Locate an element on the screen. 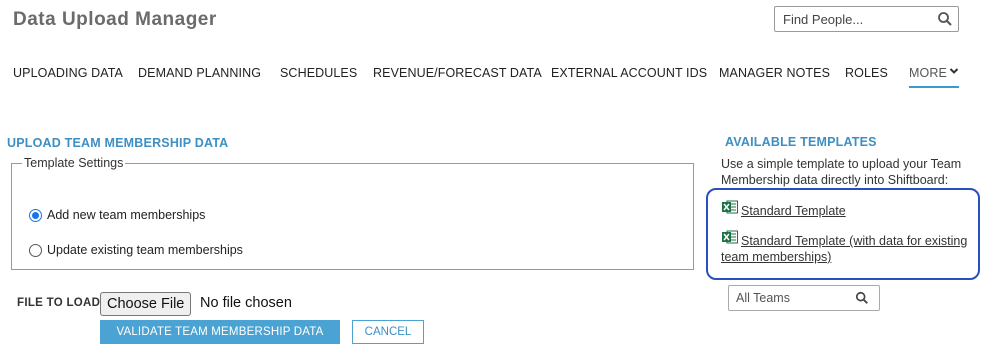 This screenshot has height=359, width=998. template-settings-legend: Template Settings is located at coordinates (74, 163).